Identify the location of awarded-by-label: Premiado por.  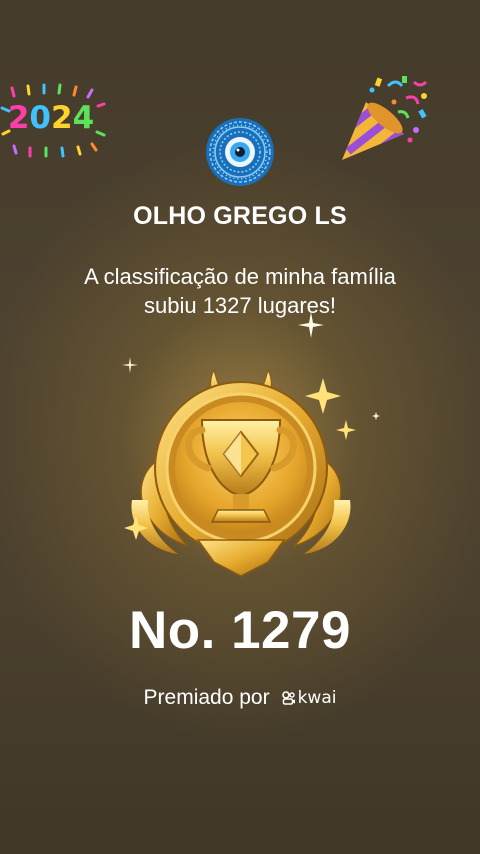
(206, 697).